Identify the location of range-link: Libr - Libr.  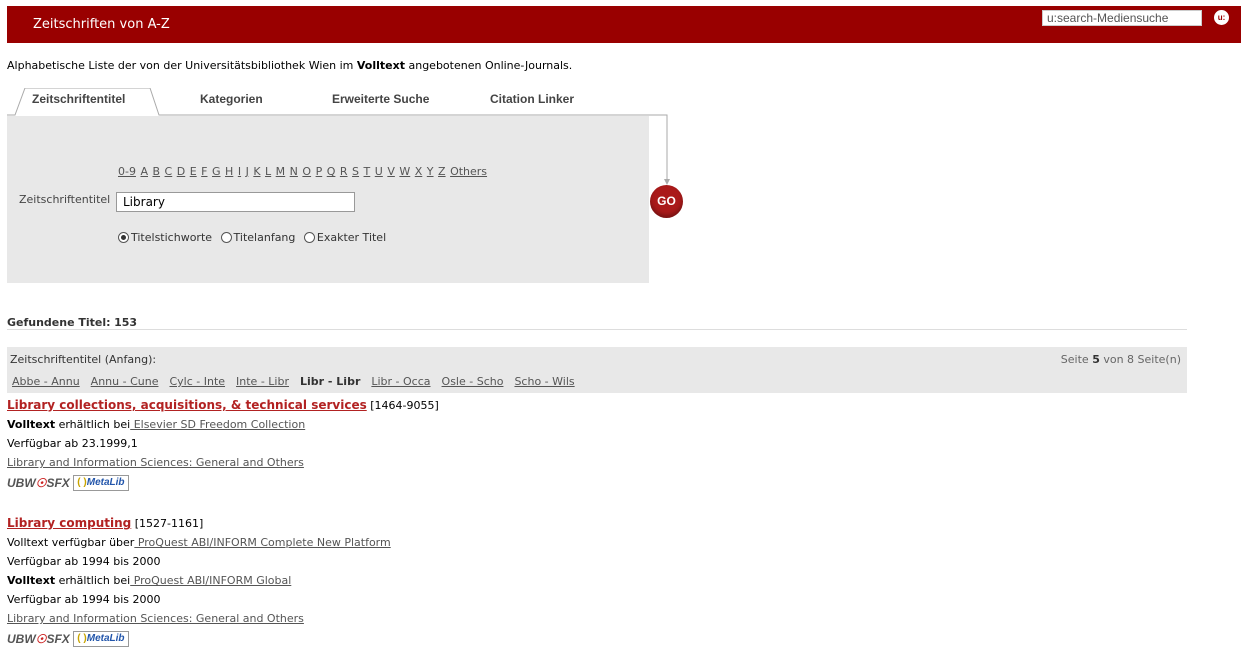
(330, 381).